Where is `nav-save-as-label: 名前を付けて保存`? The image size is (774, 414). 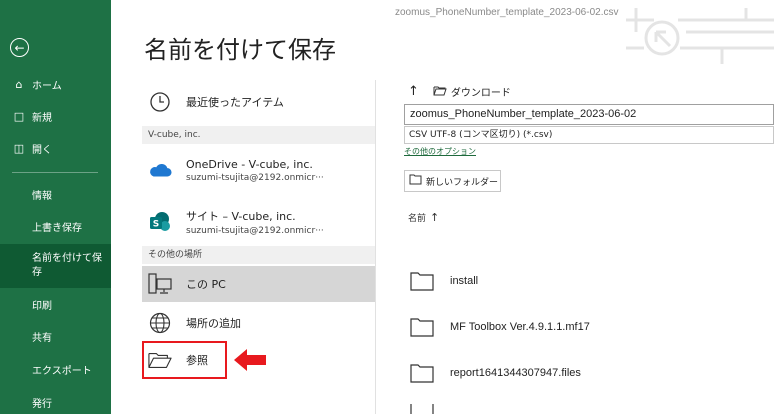
nav-save-as-label: 名前を付けて保存 is located at coordinates (67, 265).